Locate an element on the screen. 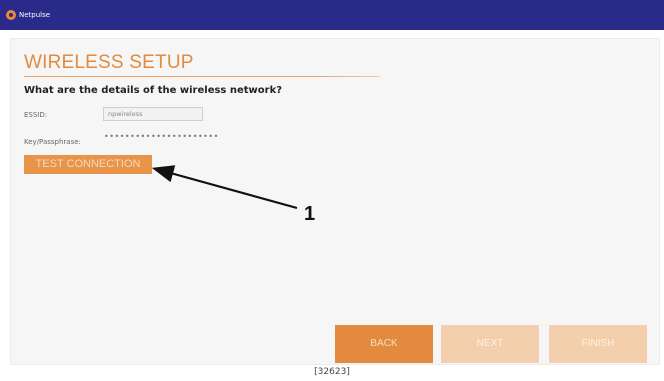 This screenshot has height=381, width=664. callout-number: 1 is located at coordinates (310, 214).